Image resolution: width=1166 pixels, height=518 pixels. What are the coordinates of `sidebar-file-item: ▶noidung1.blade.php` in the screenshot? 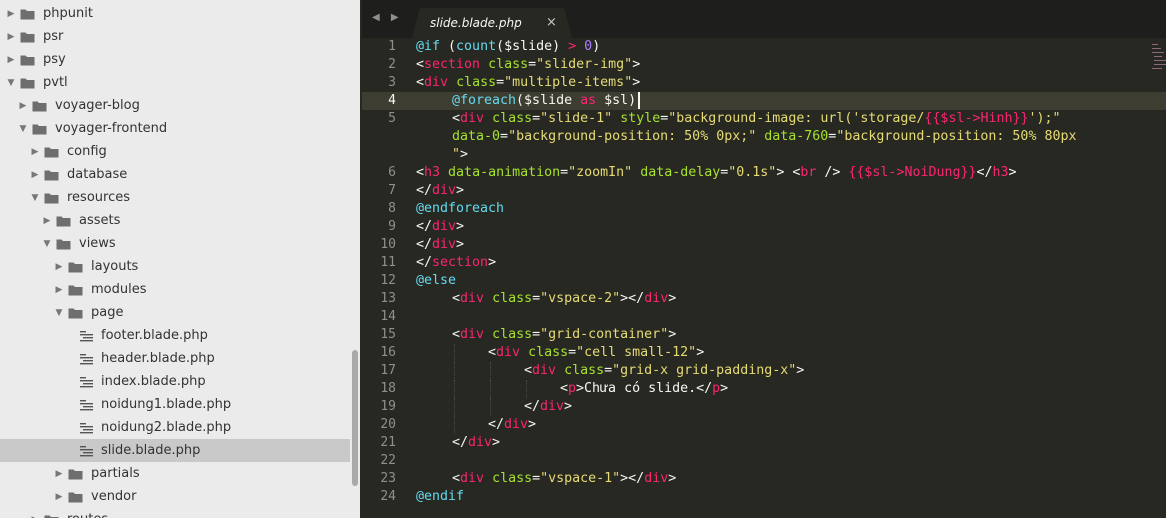 It's located at (180, 404).